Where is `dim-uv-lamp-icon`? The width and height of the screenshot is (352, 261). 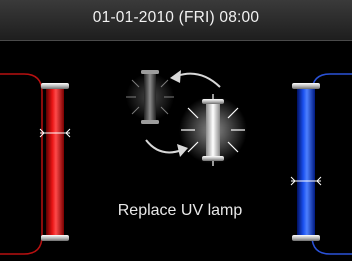 dim-uv-lamp-icon is located at coordinates (150, 97).